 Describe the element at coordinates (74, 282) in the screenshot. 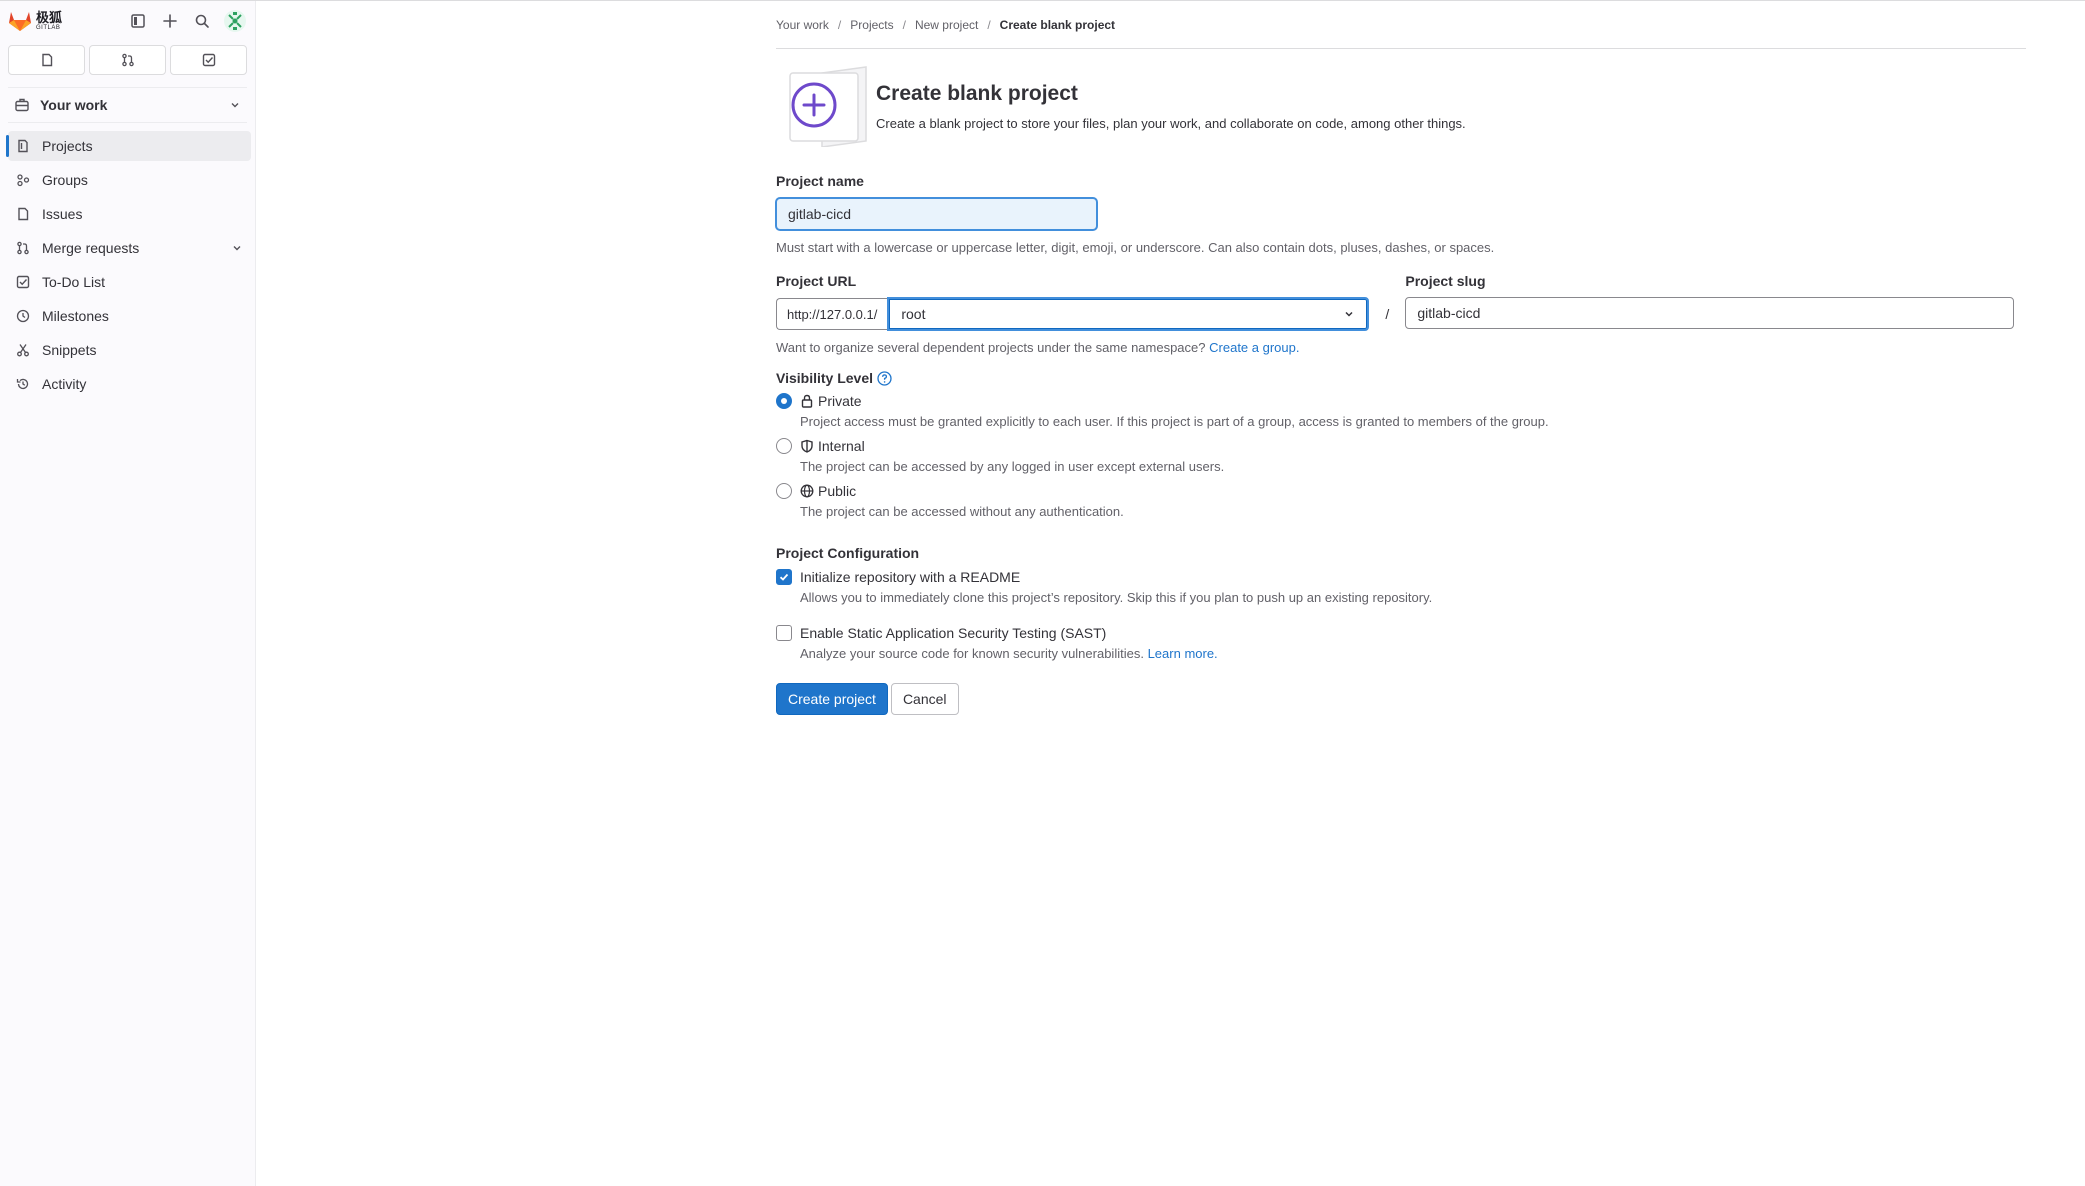

I see `sidebar-item-label: To-Do List` at that location.